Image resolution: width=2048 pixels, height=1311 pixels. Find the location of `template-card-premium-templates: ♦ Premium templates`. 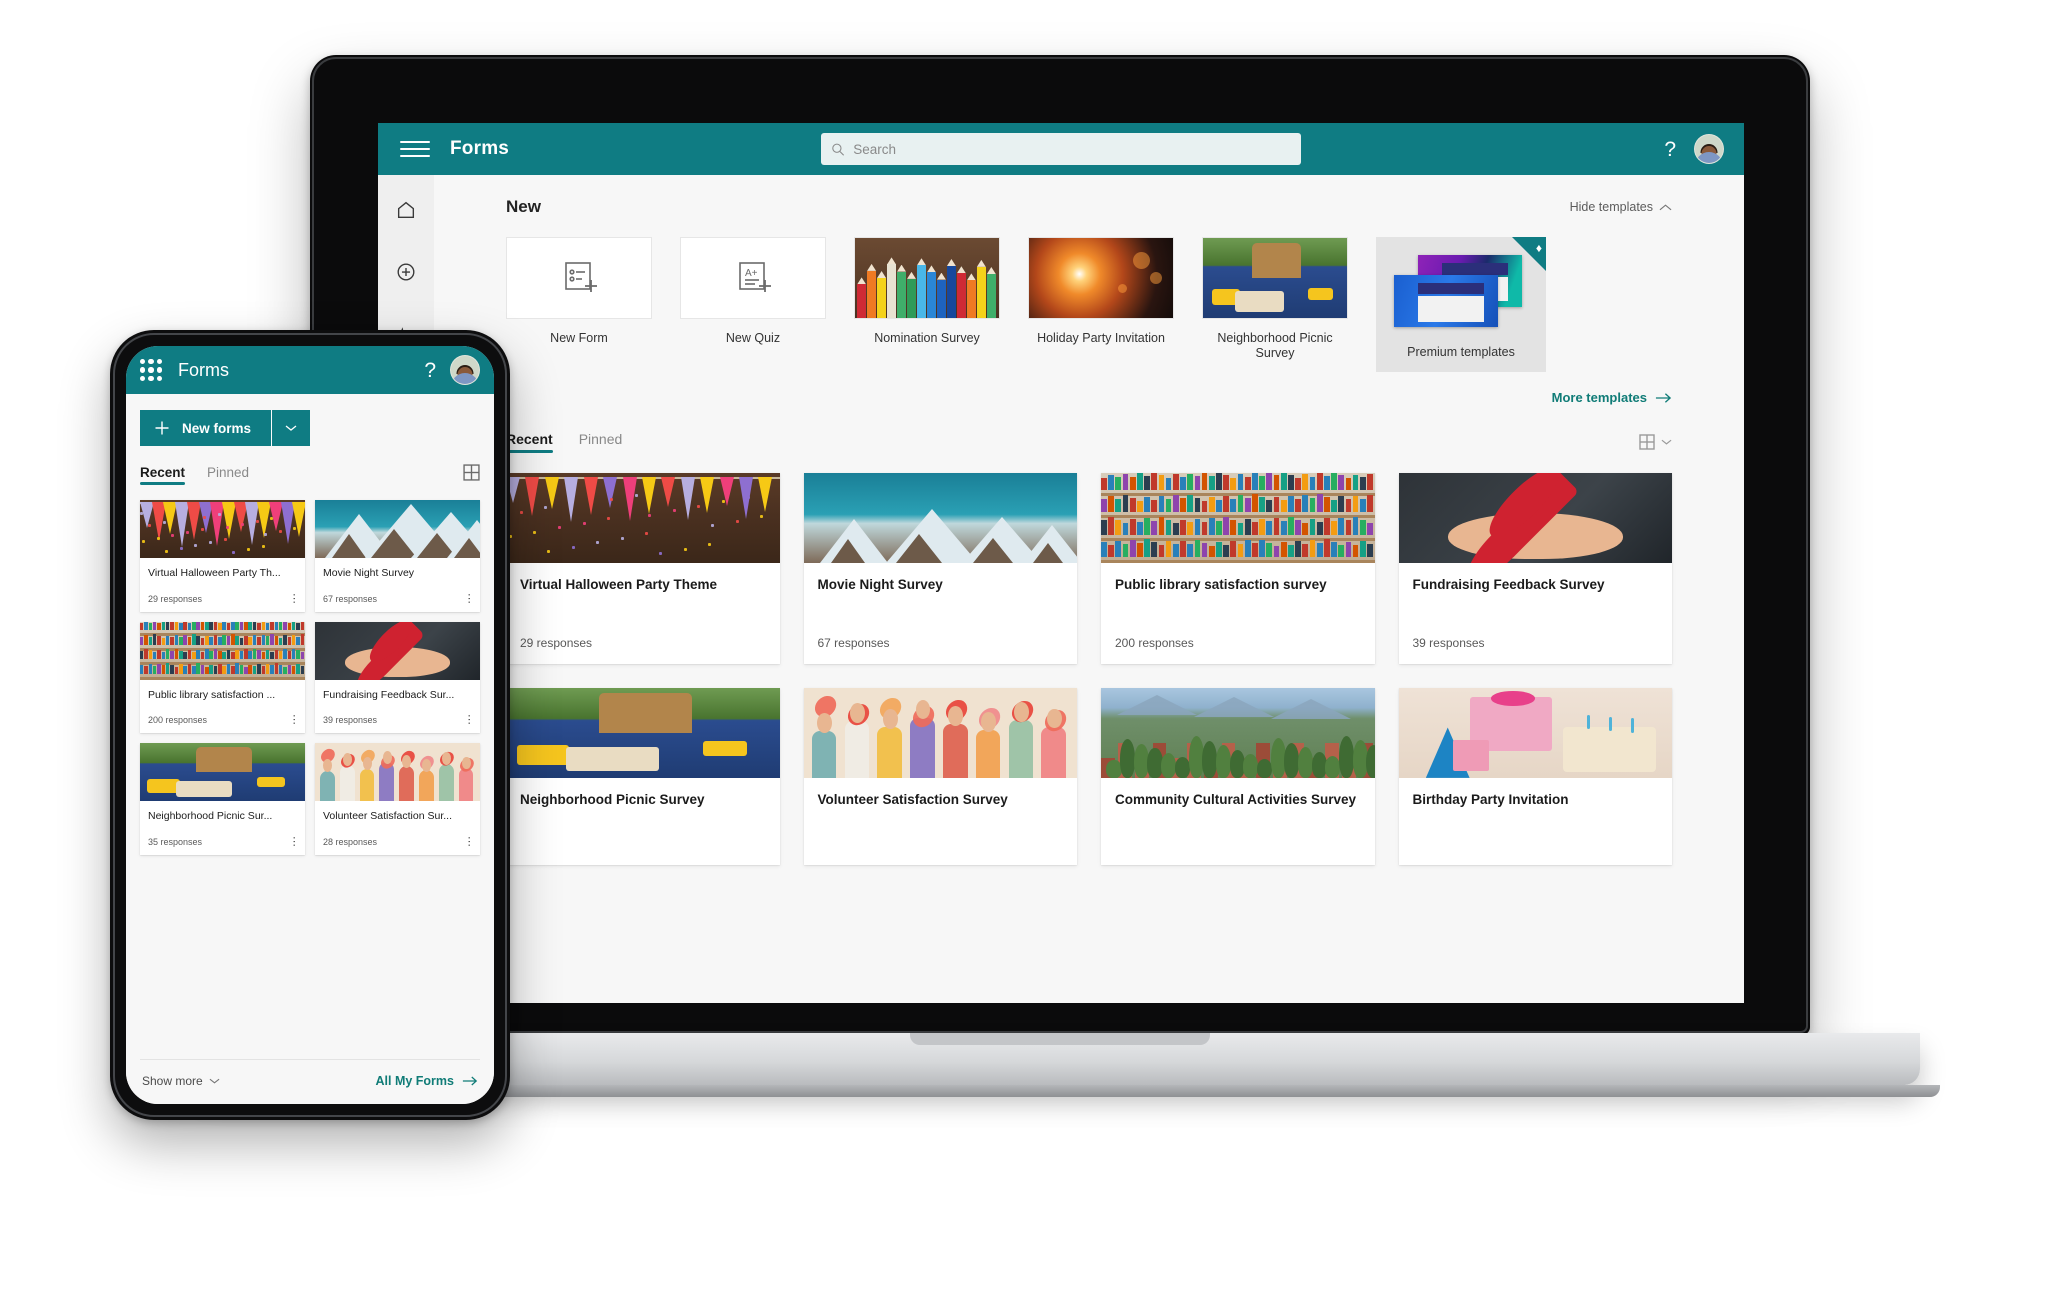

template-card-premium-templates: ♦ Premium templates is located at coordinates (1461, 304).